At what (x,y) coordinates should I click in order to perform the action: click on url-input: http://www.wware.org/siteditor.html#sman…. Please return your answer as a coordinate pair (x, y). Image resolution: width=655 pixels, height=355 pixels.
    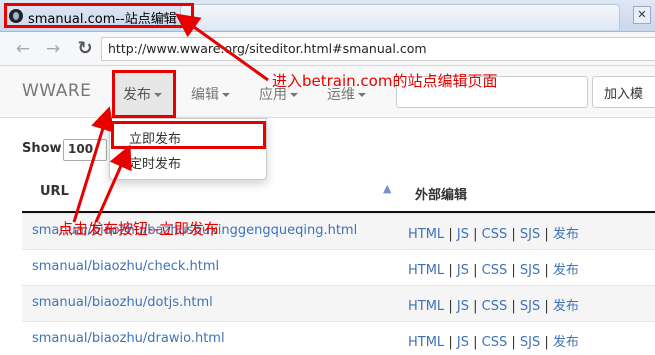
    Looking at the image, I should click on (378, 49).